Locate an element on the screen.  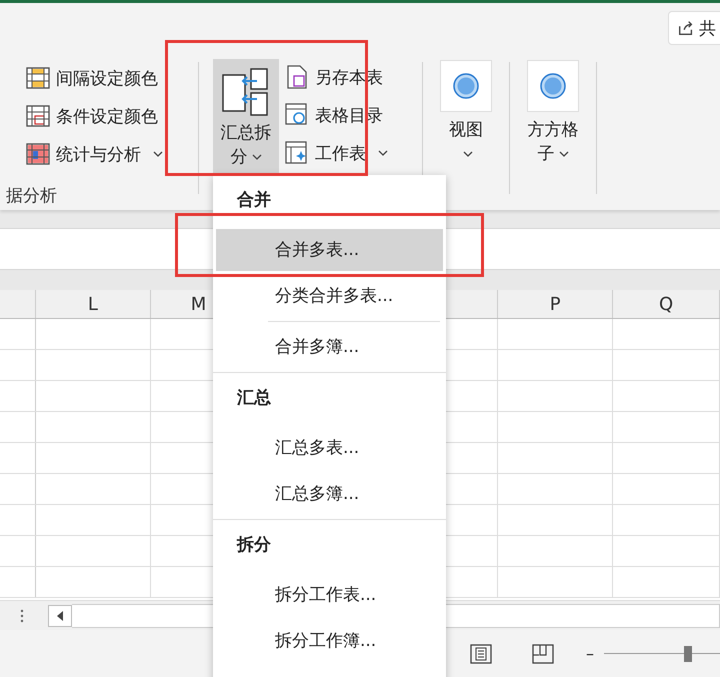
column-header: M is located at coordinates (198, 304).